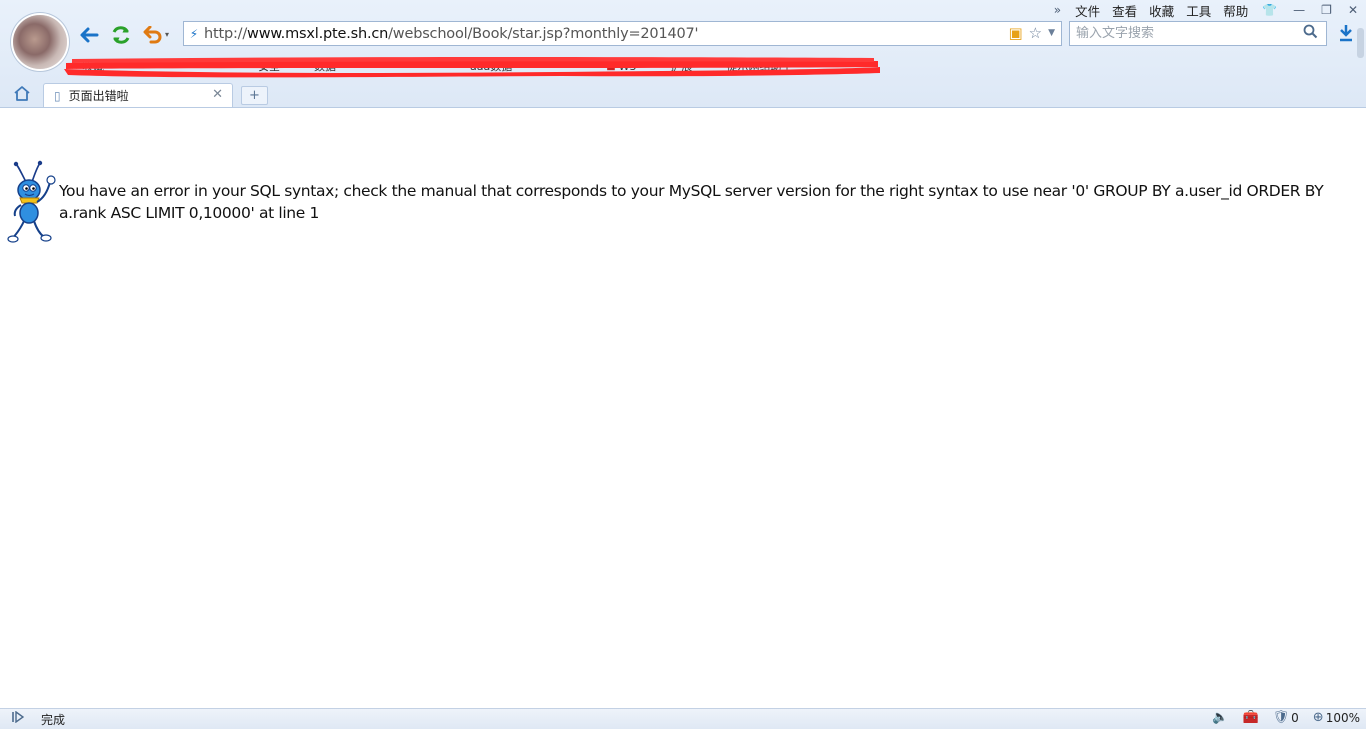  I want to click on back-button, so click(89, 35).